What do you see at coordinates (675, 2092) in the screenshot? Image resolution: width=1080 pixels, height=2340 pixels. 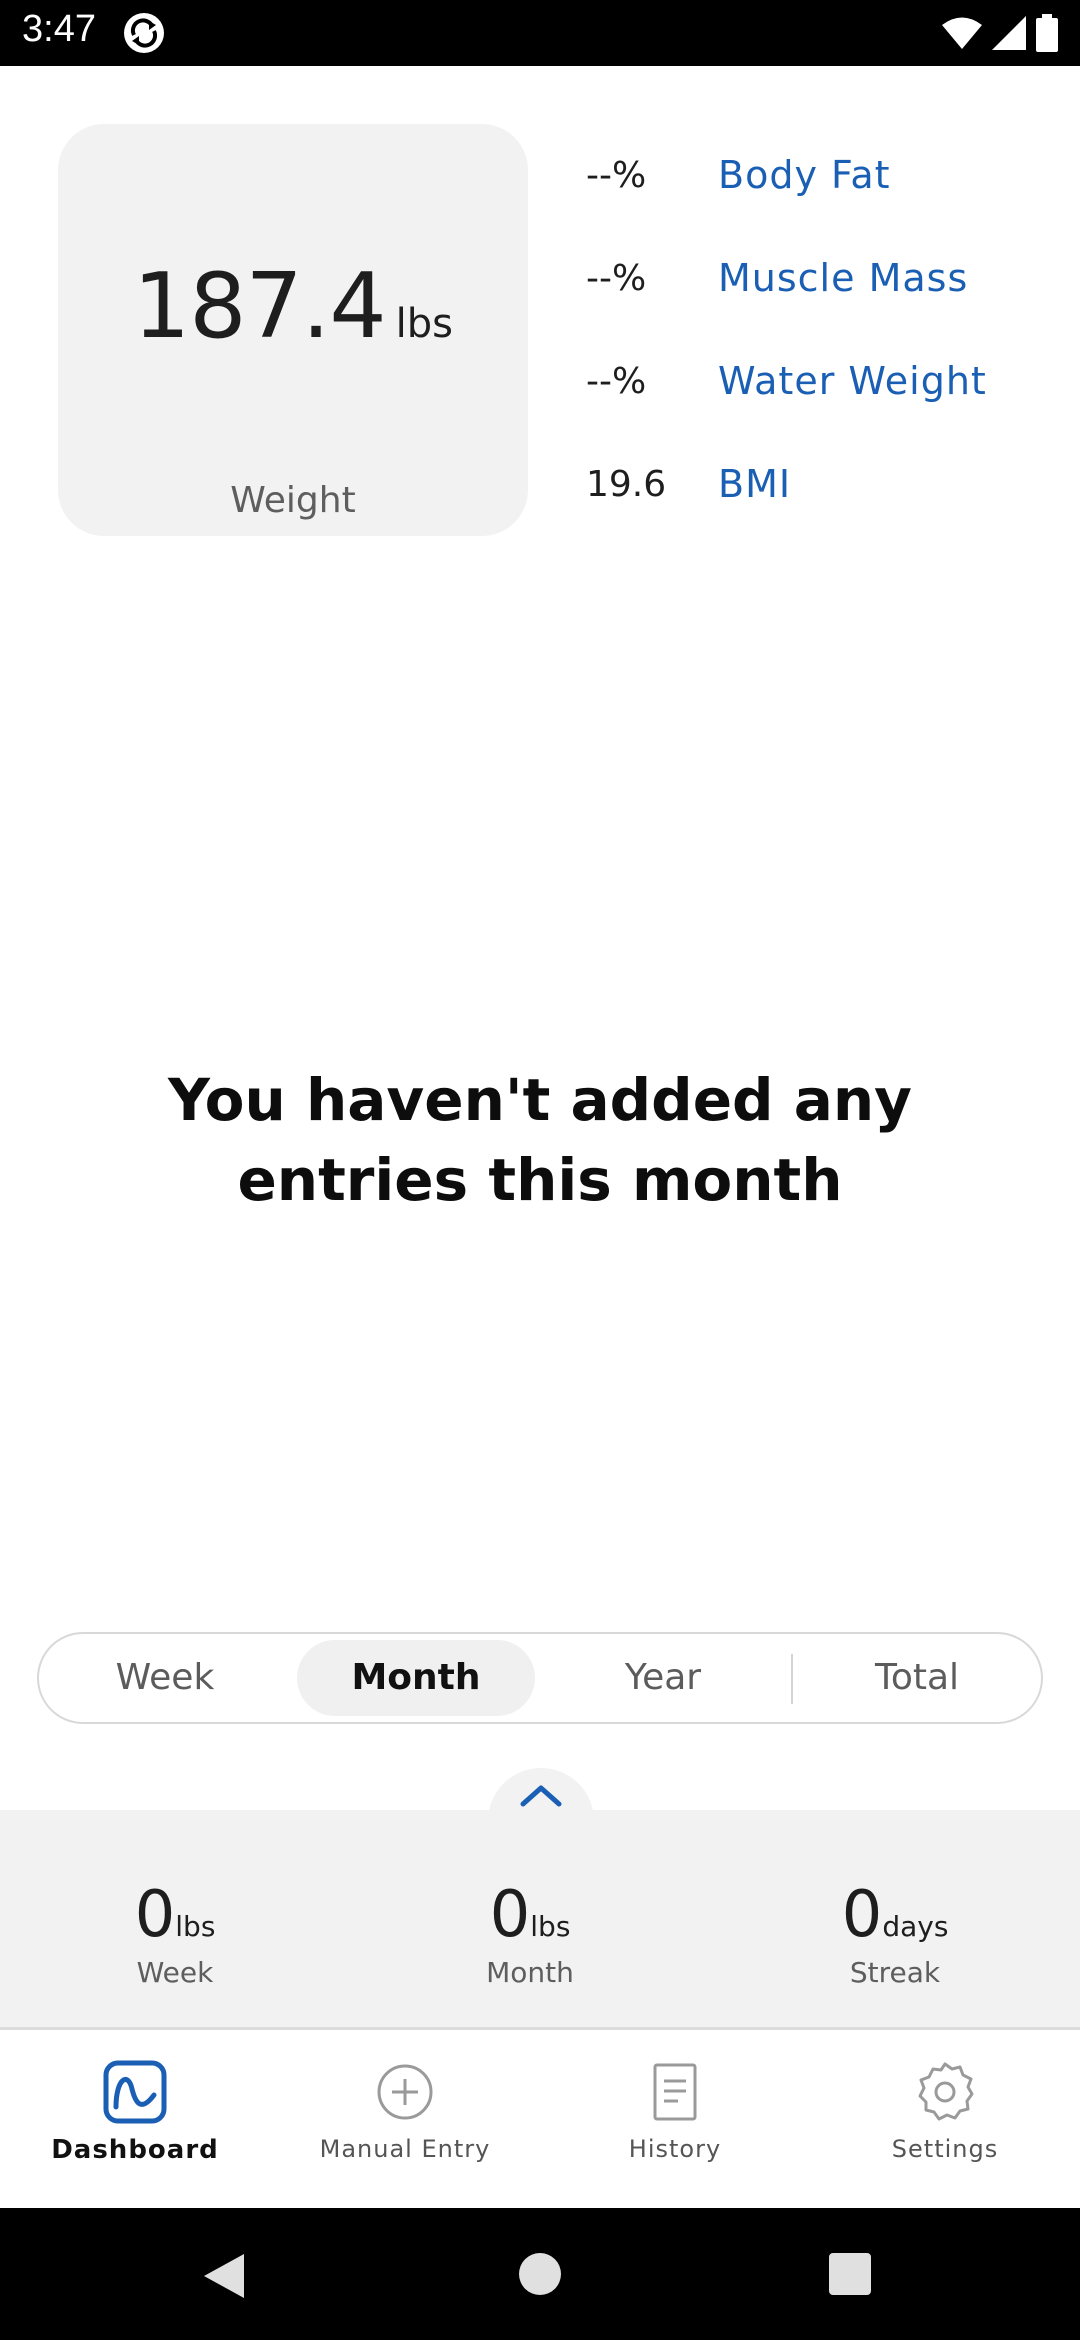 I see `document-icon` at bounding box center [675, 2092].